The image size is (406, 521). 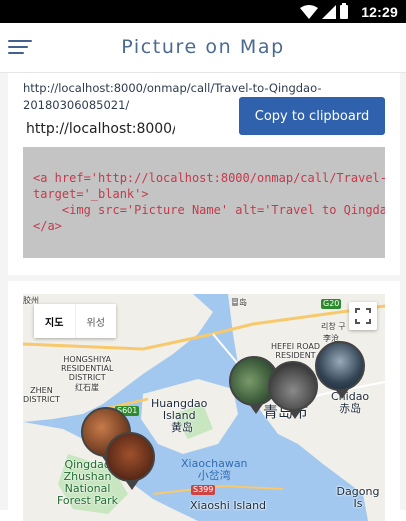 I want to click on map-type-control: 지도 위성, so click(x=75, y=321).